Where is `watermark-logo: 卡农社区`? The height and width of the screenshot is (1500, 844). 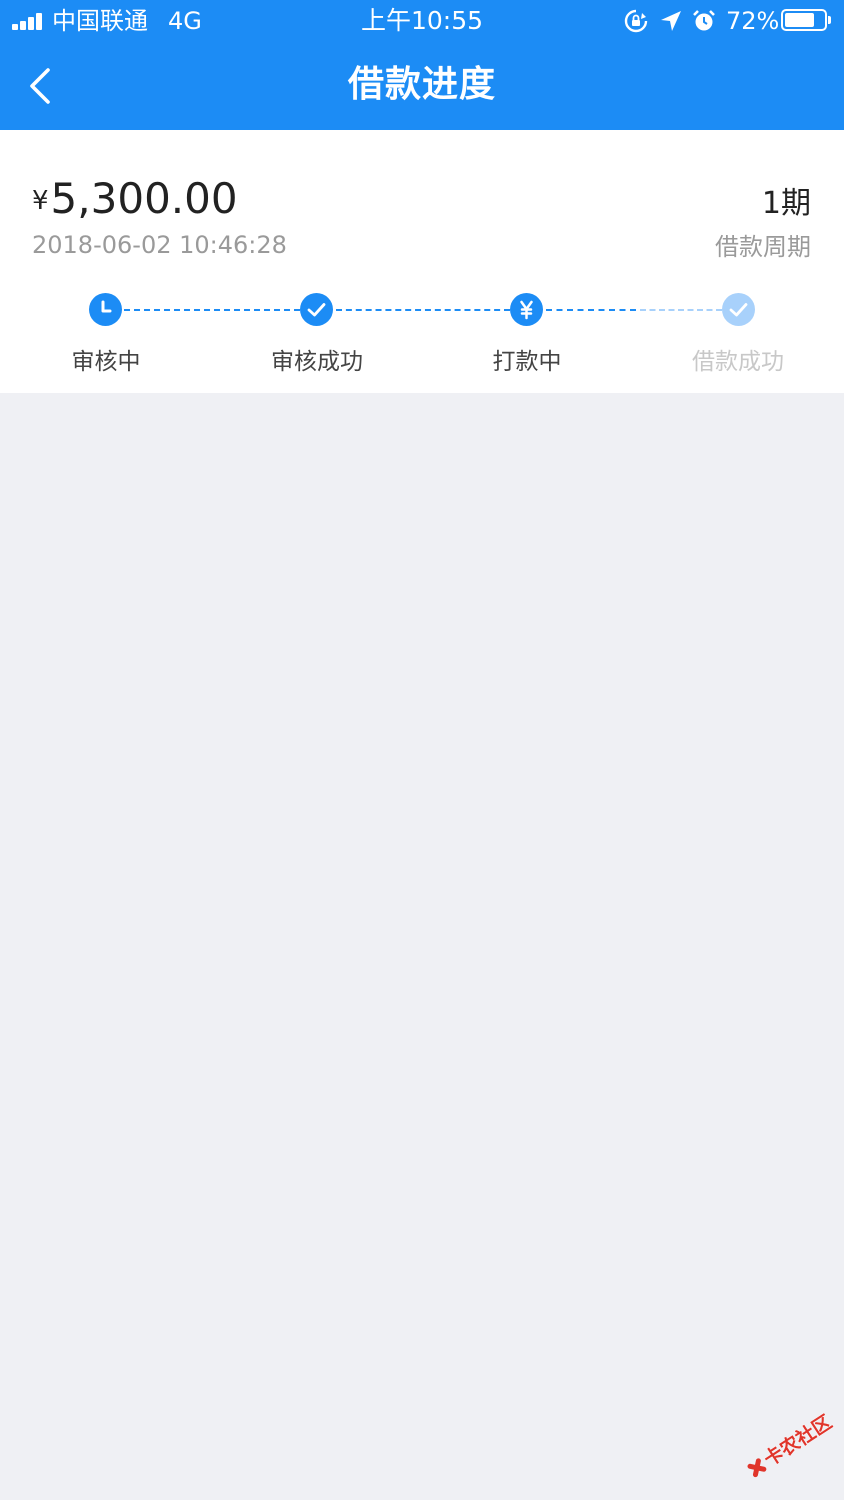 watermark-logo: 卡农社区 is located at coordinates (788, 1444).